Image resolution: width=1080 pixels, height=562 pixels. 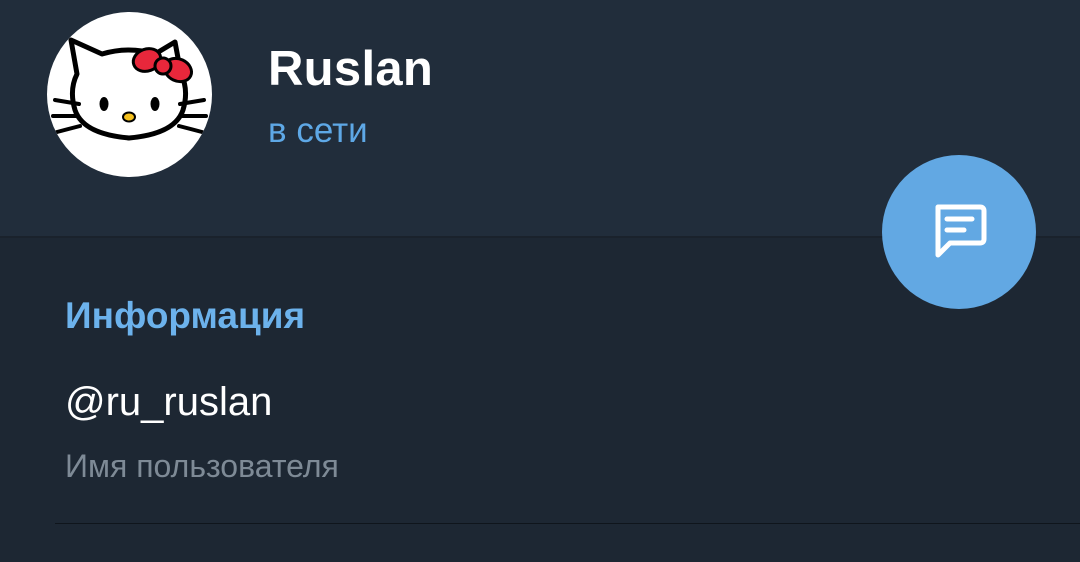 I want to click on profile-name: Ruslan, so click(x=351, y=69).